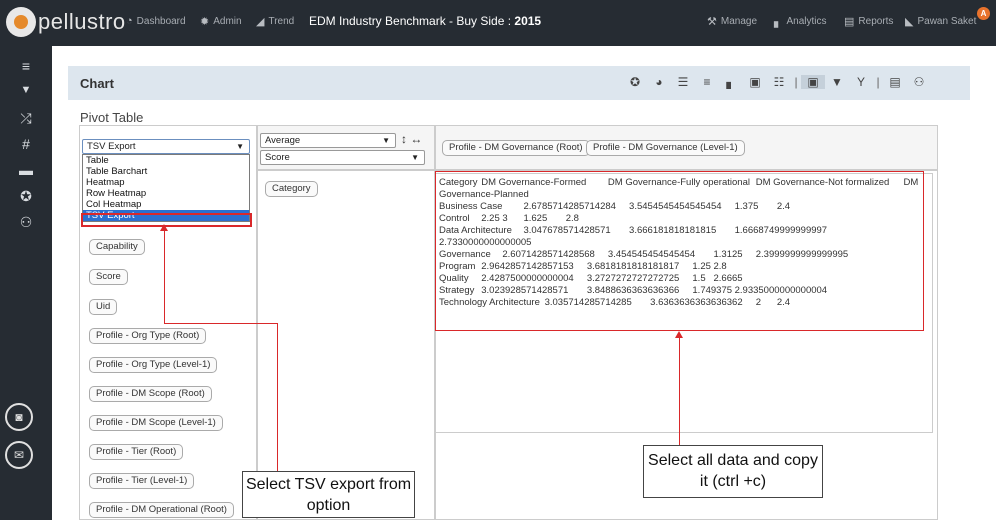 The height and width of the screenshot is (520, 996). Describe the element at coordinates (21, 22) in the screenshot. I see `logo-mark-icon` at that location.